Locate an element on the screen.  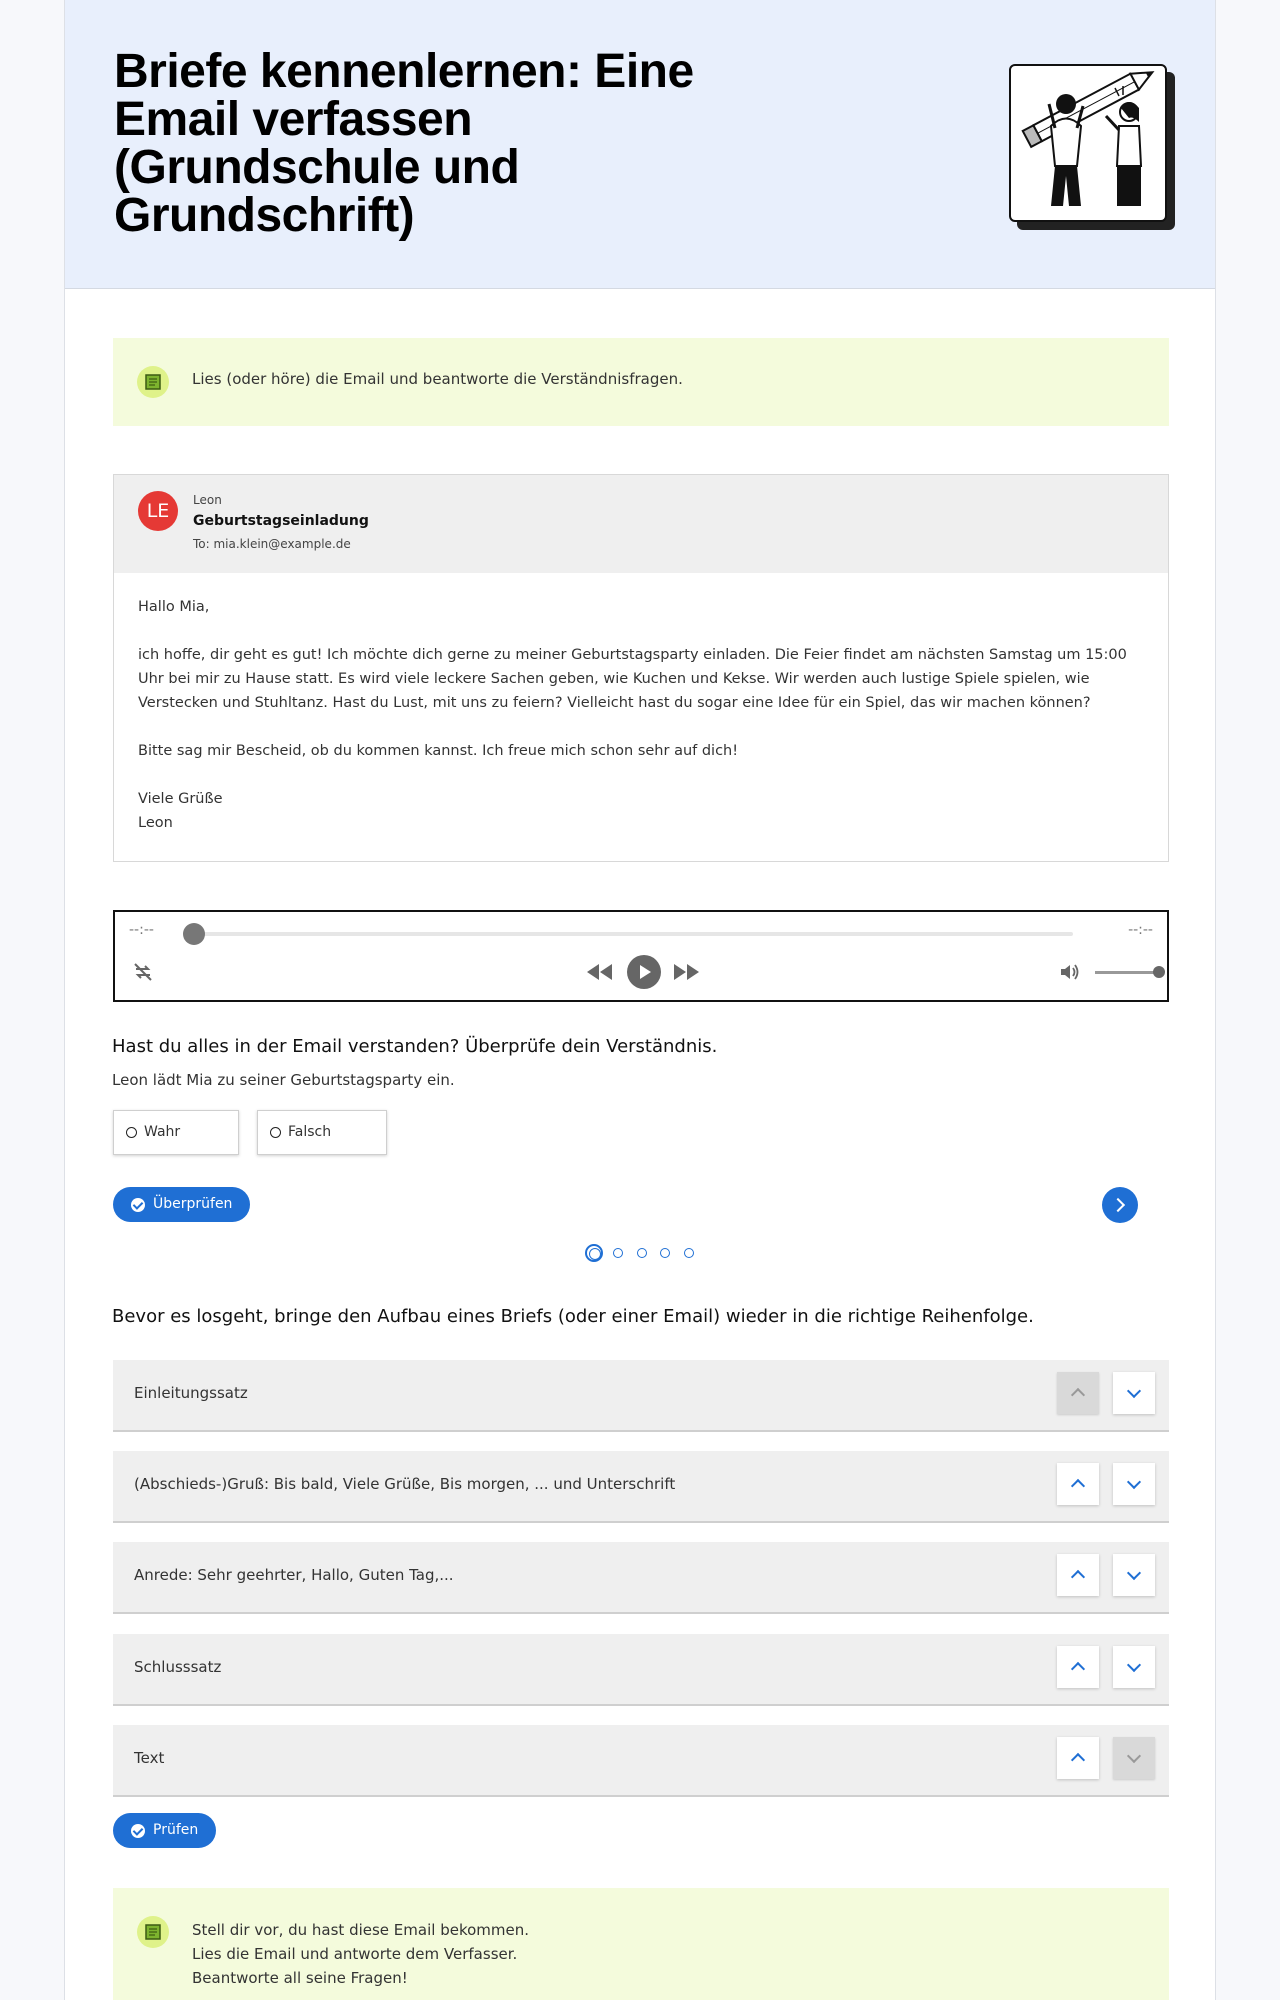
volume-icon is located at coordinates (1070, 972).